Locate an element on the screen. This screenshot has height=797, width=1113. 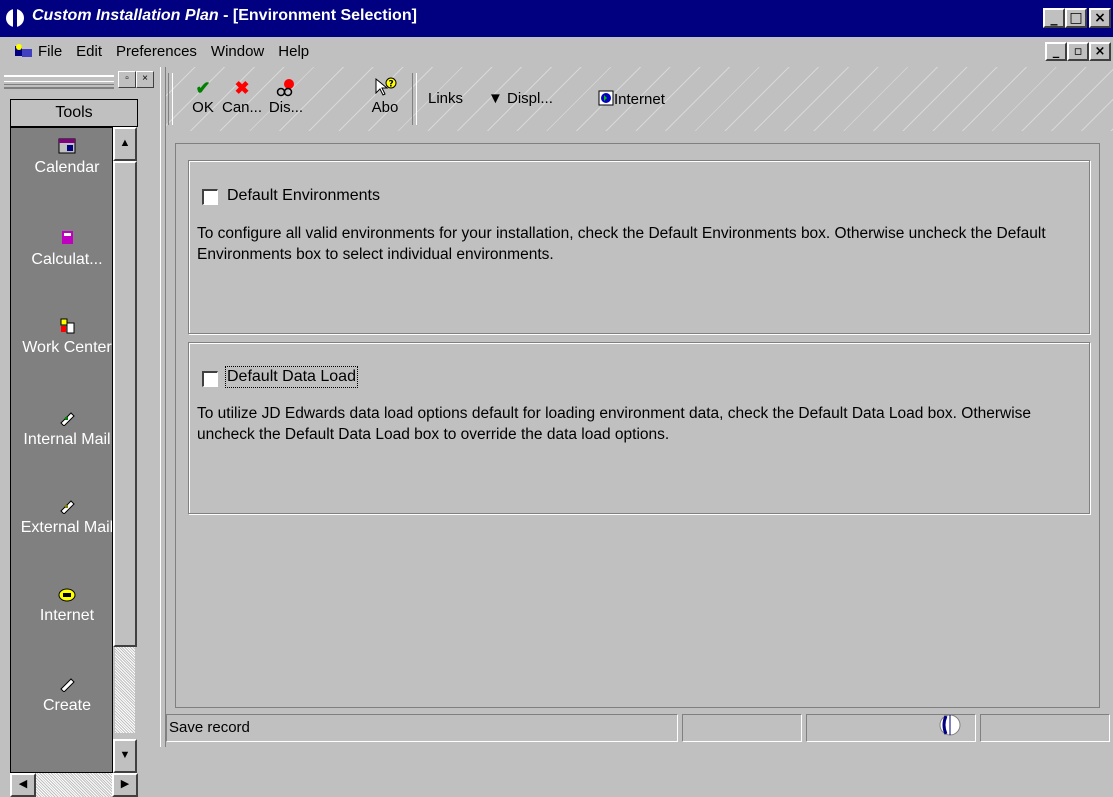
dropdown-arrow-icon: ▼ is located at coordinates (498, 98).